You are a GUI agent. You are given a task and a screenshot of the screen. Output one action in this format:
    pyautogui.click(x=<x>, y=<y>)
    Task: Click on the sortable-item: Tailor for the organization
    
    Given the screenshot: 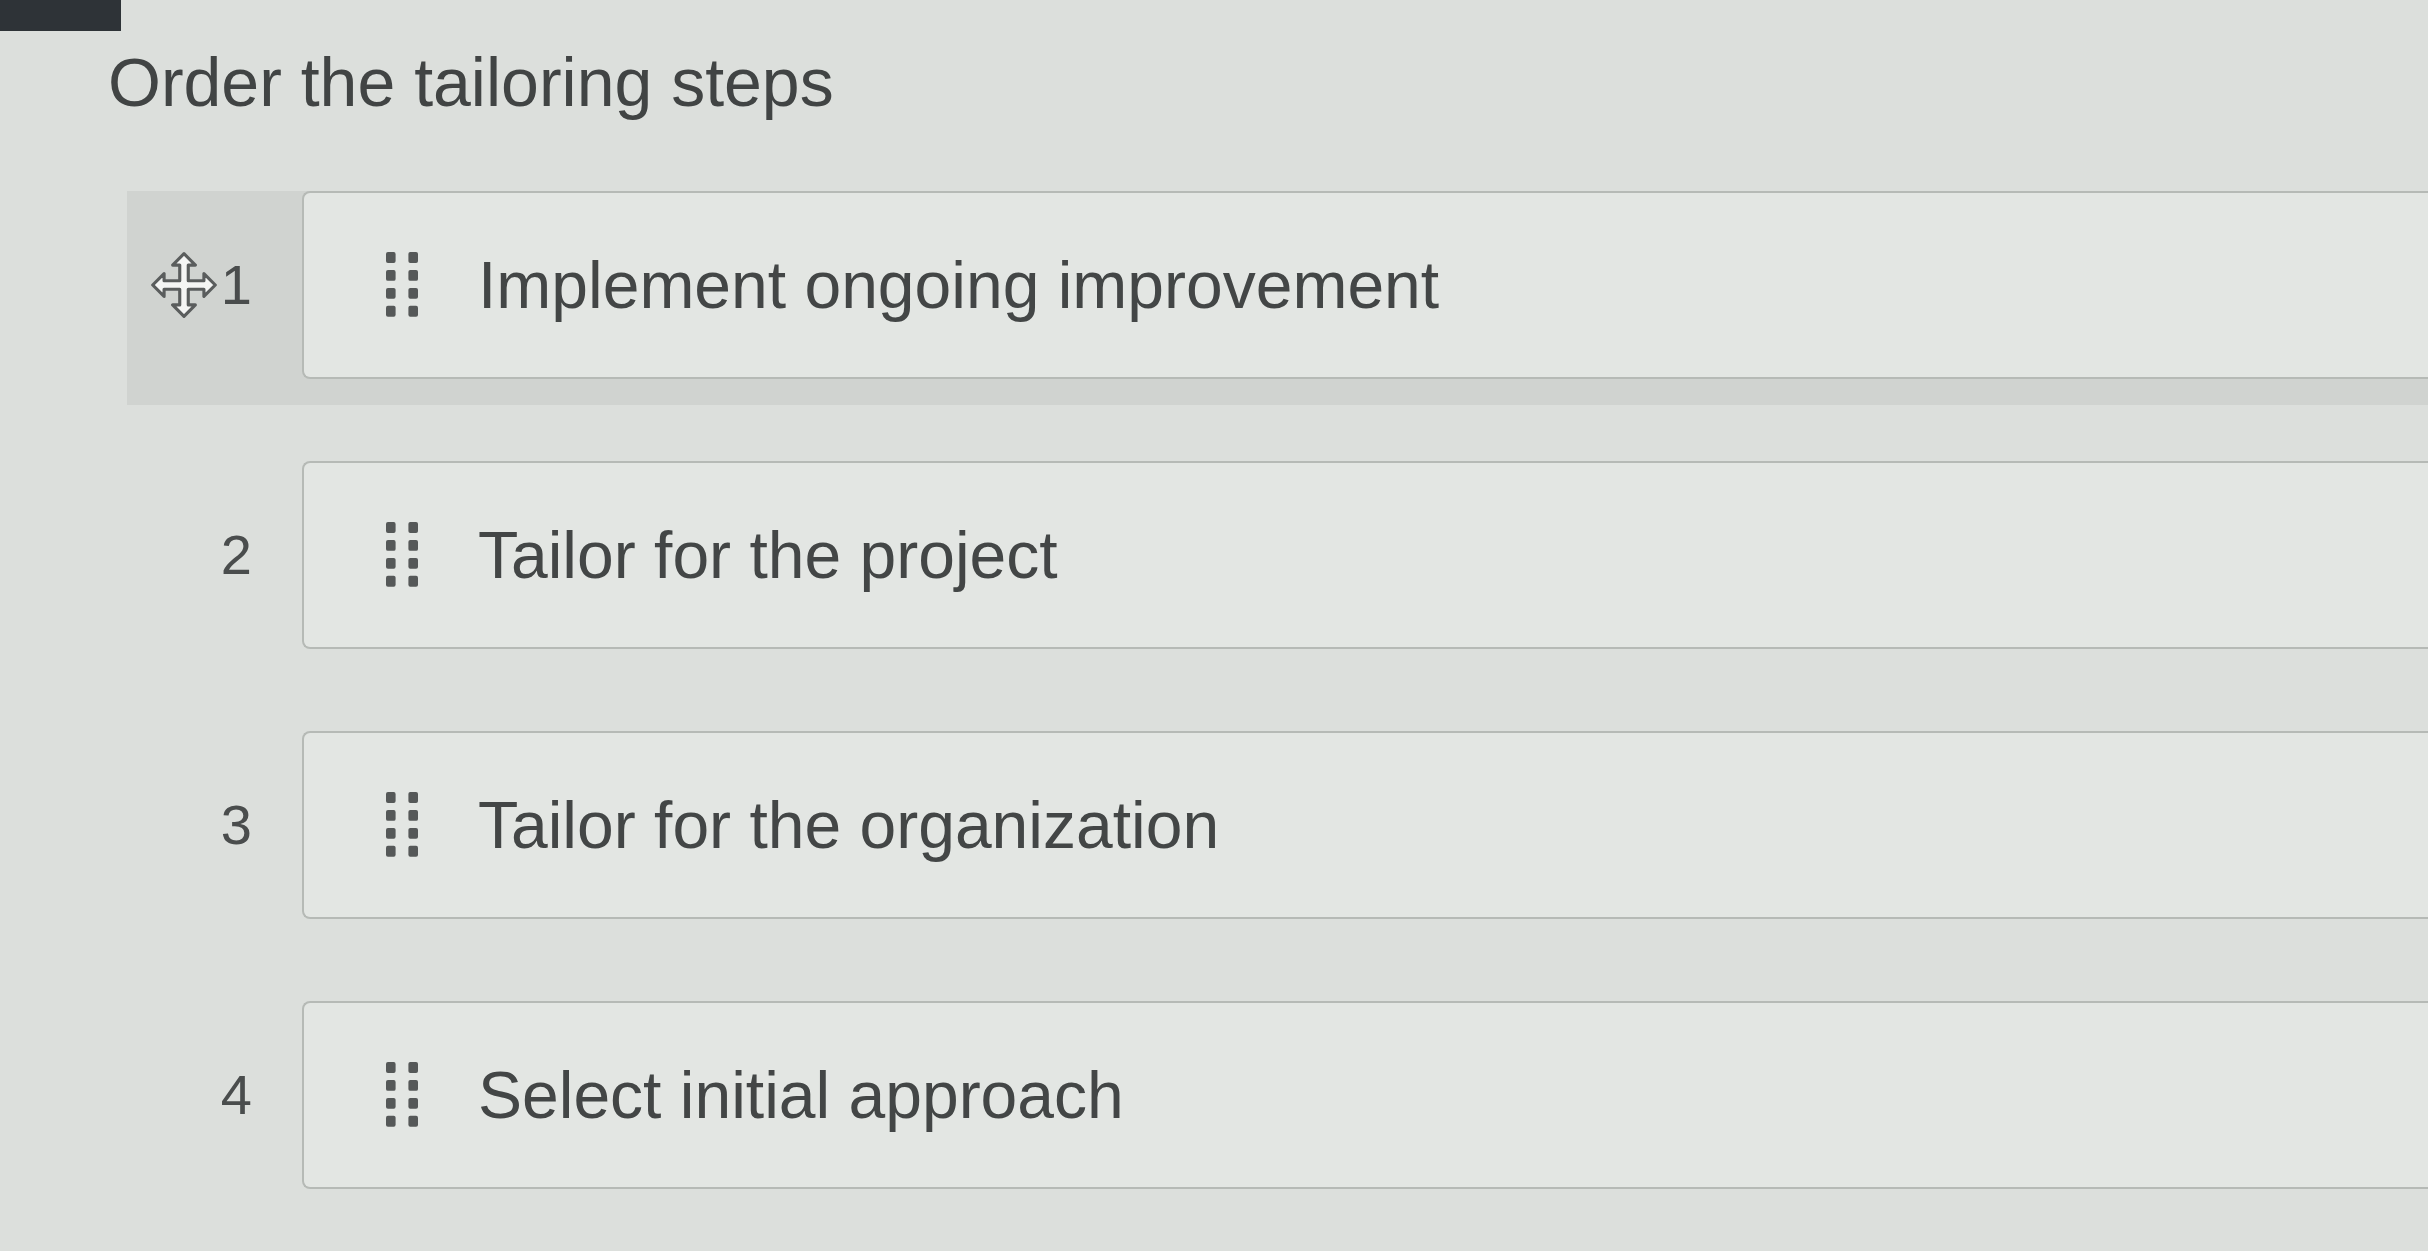 What is the action you would take?
    pyautogui.click(x=1365, y=825)
    